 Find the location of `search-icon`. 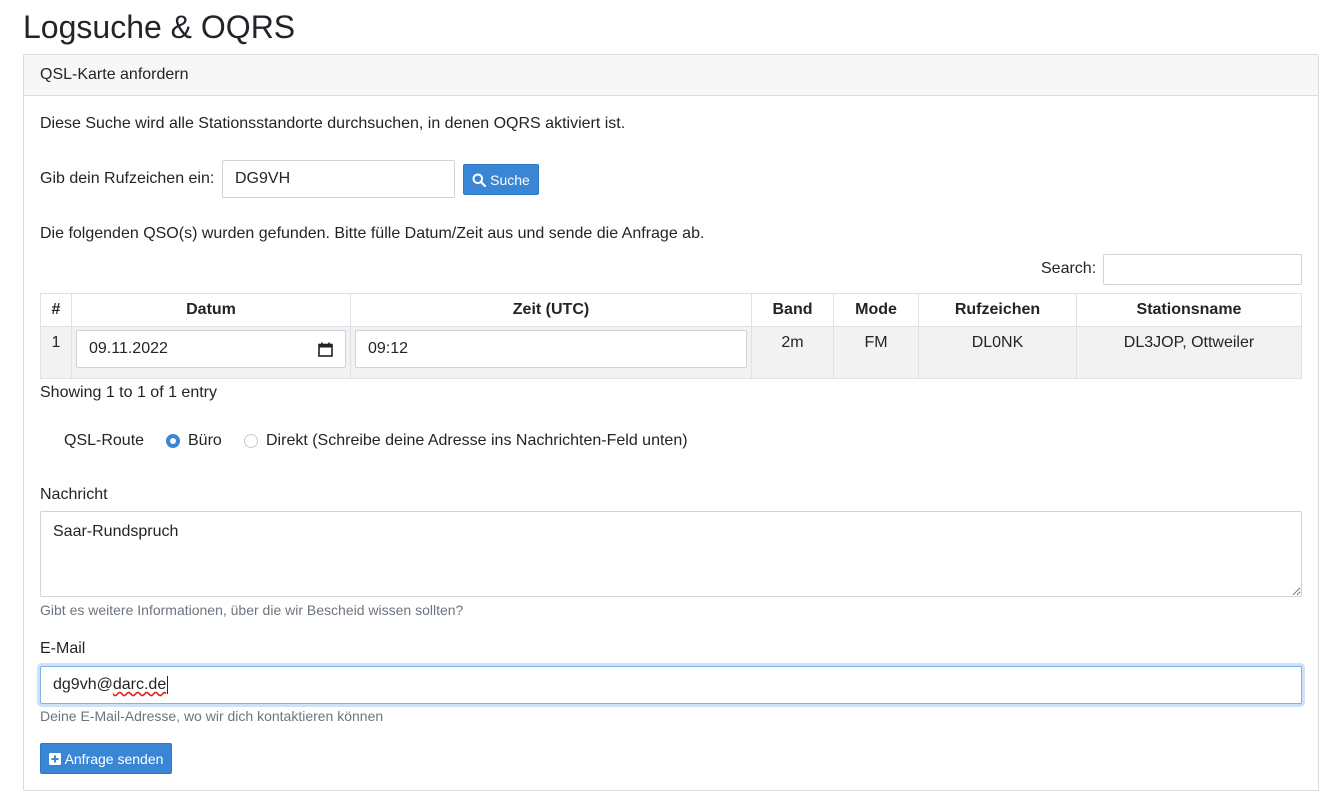

search-icon is located at coordinates (479, 180).